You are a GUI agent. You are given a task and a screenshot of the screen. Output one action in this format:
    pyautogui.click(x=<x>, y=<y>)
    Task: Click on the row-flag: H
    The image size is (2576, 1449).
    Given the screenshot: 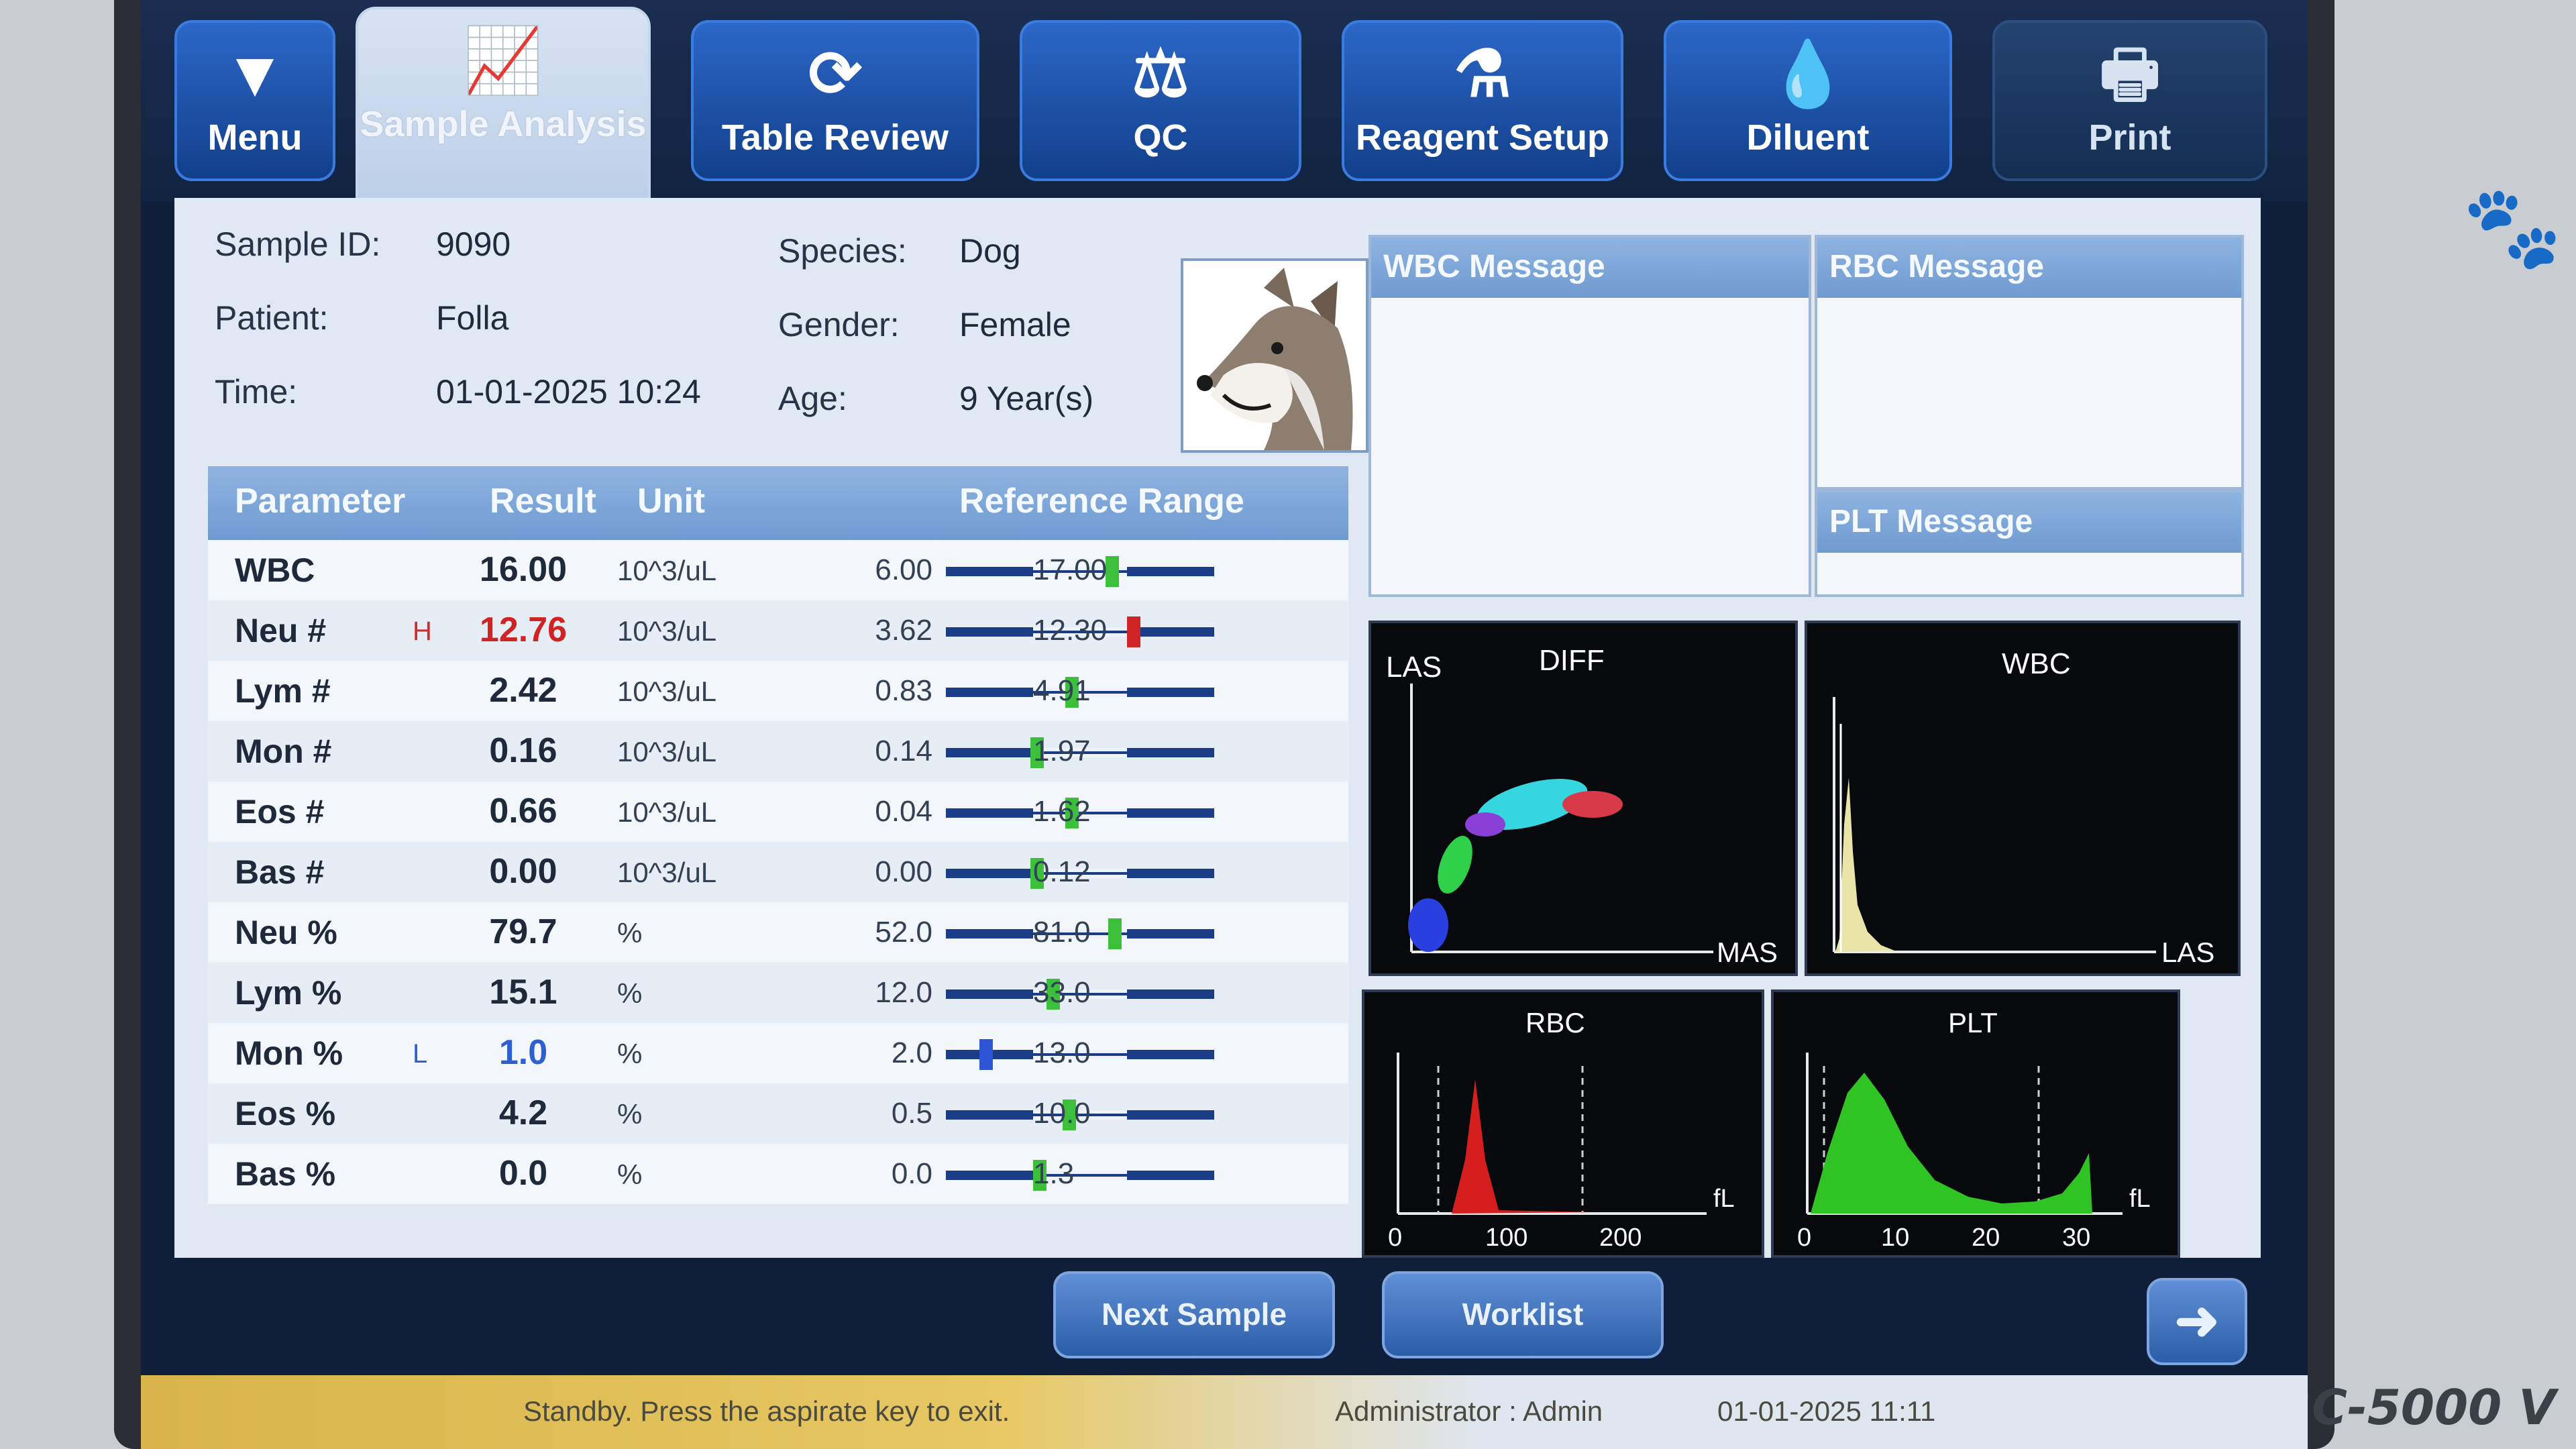 What is the action you would take?
    pyautogui.click(x=422, y=631)
    